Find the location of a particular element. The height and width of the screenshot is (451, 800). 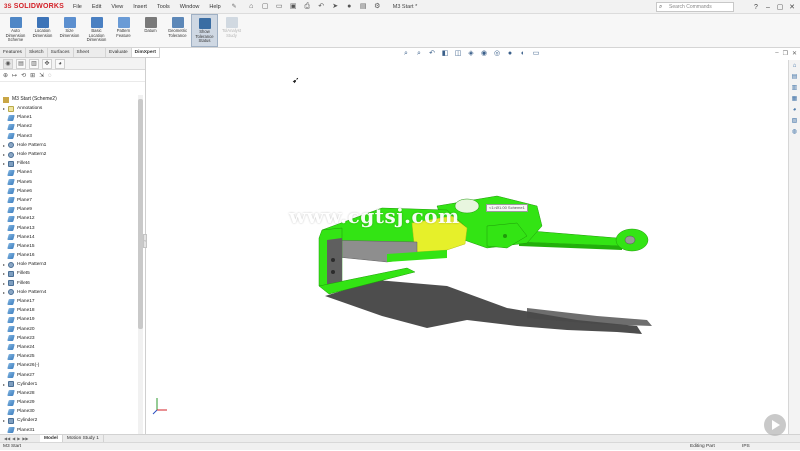

view-orientation-icon: ◈ is located at coordinates (471, 54).